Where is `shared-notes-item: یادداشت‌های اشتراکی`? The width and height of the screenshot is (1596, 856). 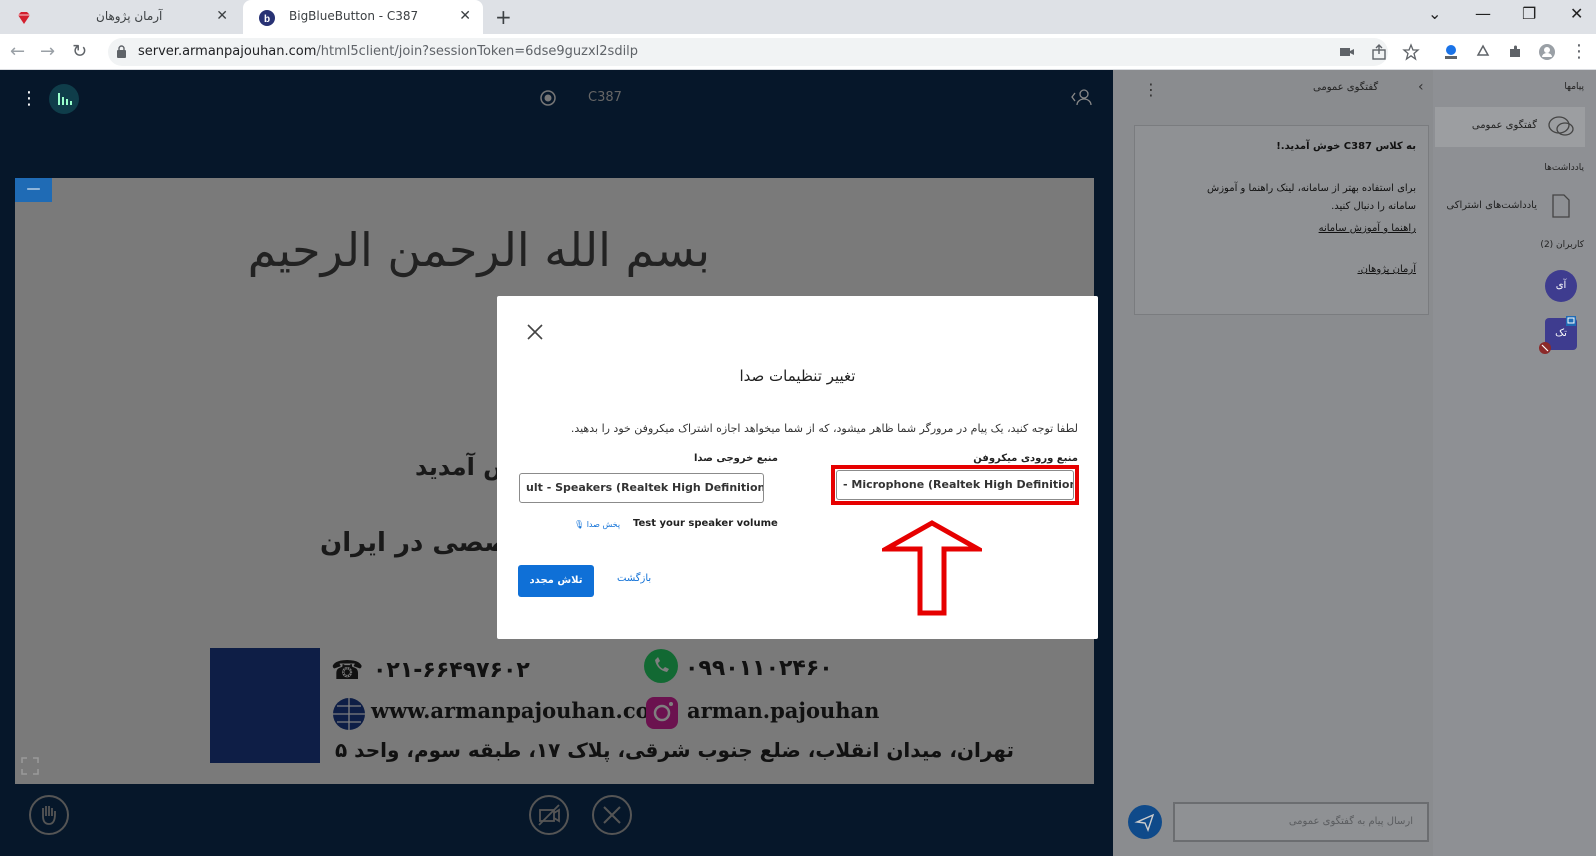 shared-notes-item: یادداشت‌های اشتراکی is located at coordinates (1510, 206).